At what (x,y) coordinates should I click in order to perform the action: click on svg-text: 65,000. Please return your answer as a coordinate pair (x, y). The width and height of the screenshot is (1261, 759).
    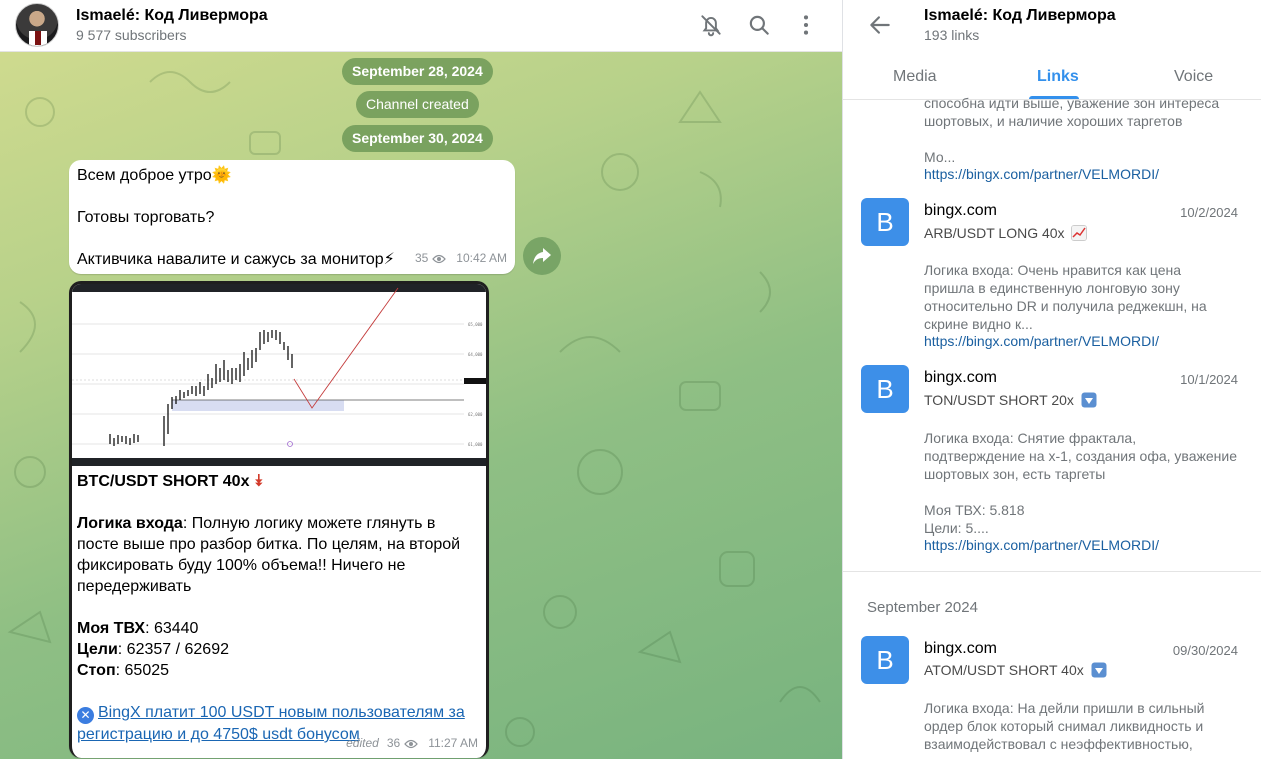
    Looking at the image, I should click on (475, 324).